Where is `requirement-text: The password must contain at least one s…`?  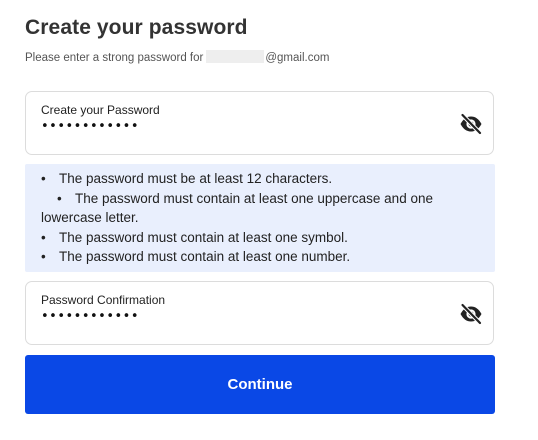
requirement-text: The password must contain at least one s… is located at coordinates (203, 237).